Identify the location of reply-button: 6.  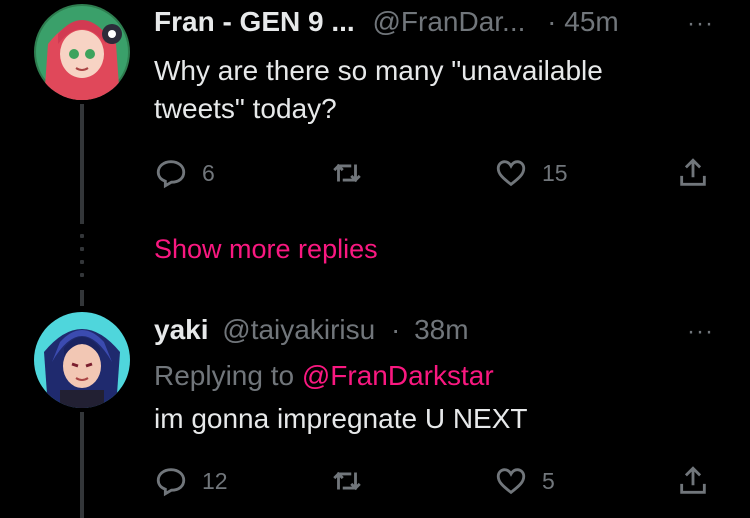
(184, 173).